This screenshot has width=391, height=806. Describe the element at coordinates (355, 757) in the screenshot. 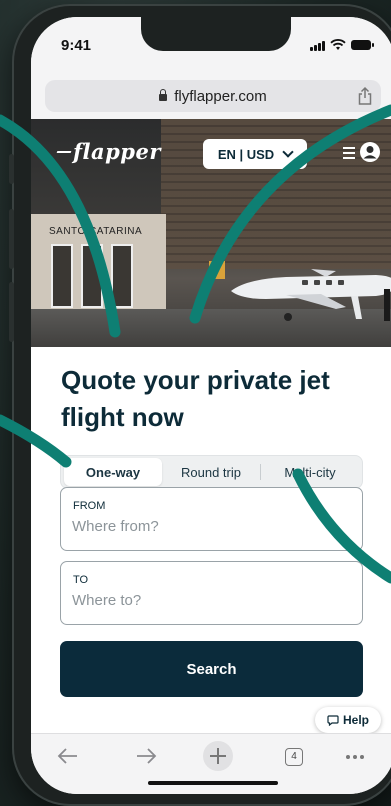

I see `more-options-icon` at that location.